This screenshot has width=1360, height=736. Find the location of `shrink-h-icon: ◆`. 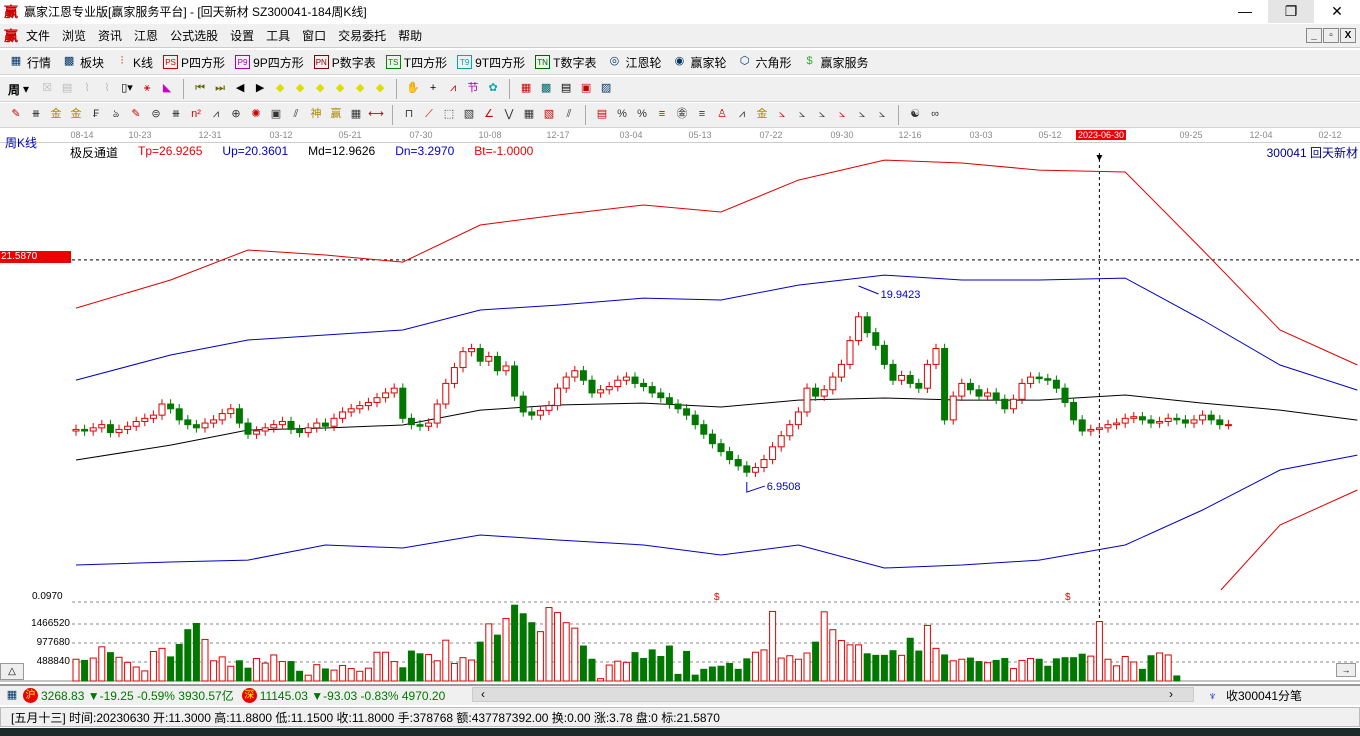

shrink-h-icon: ◆ is located at coordinates (340, 89).